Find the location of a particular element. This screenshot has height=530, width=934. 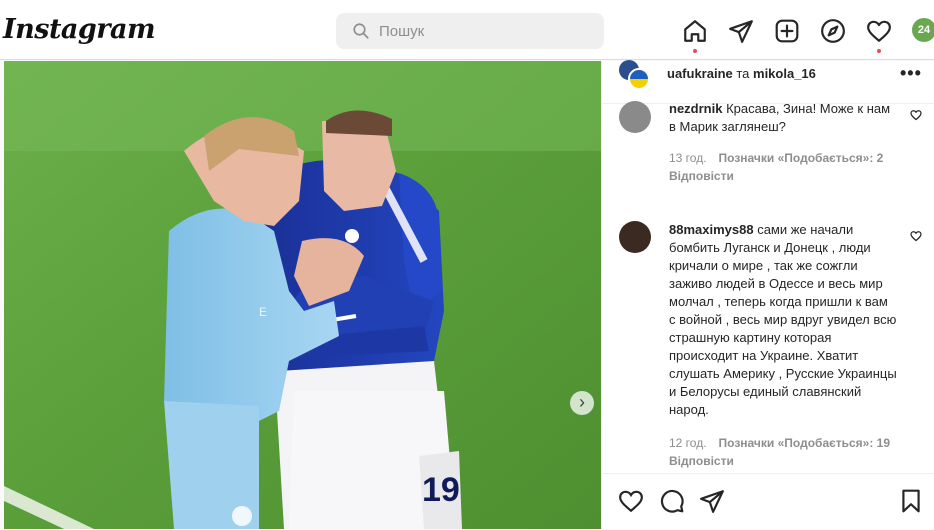

author-1-username: uafukraine is located at coordinates (700, 73).